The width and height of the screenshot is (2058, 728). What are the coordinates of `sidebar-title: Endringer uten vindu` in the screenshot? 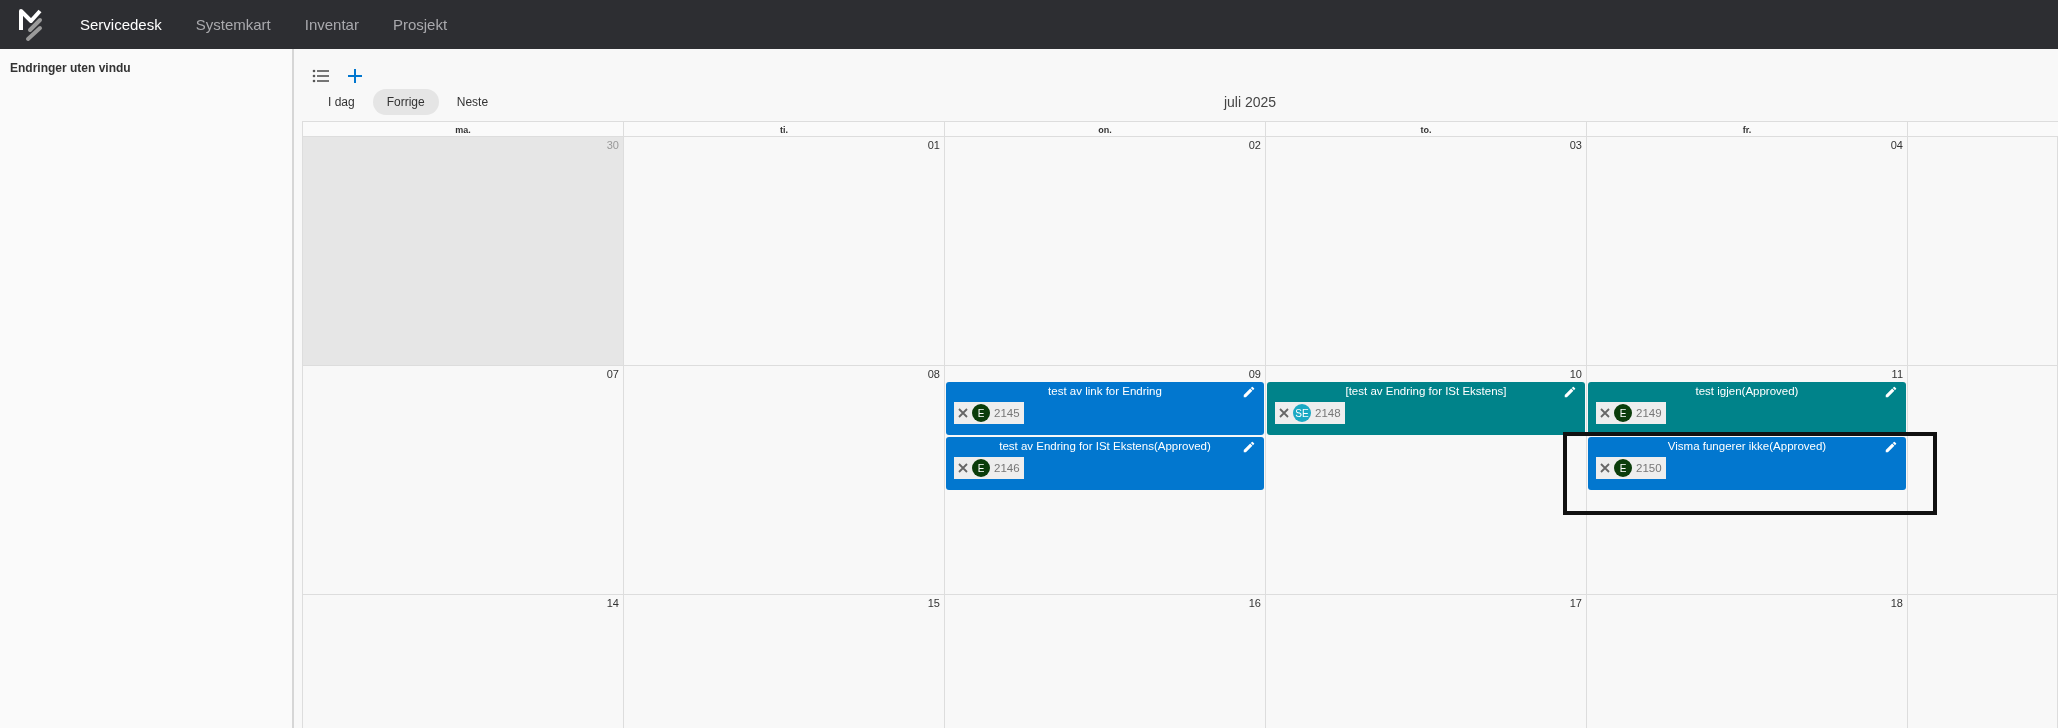 It's located at (71, 68).